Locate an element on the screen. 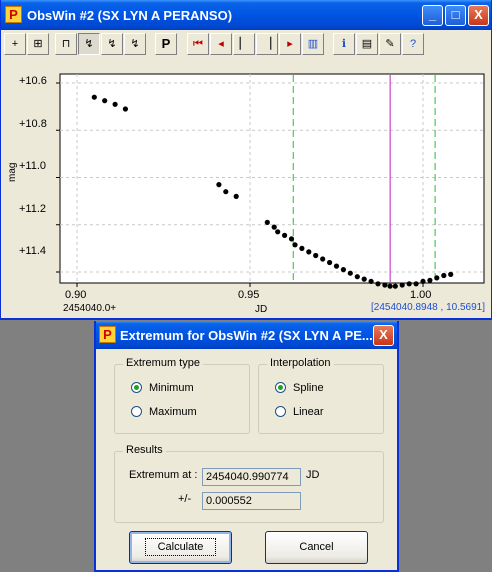 The height and width of the screenshot is (572, 492). window-title: ObsWin #2 (SX LYN A PERANSO) is located at coordinates (130, 15).